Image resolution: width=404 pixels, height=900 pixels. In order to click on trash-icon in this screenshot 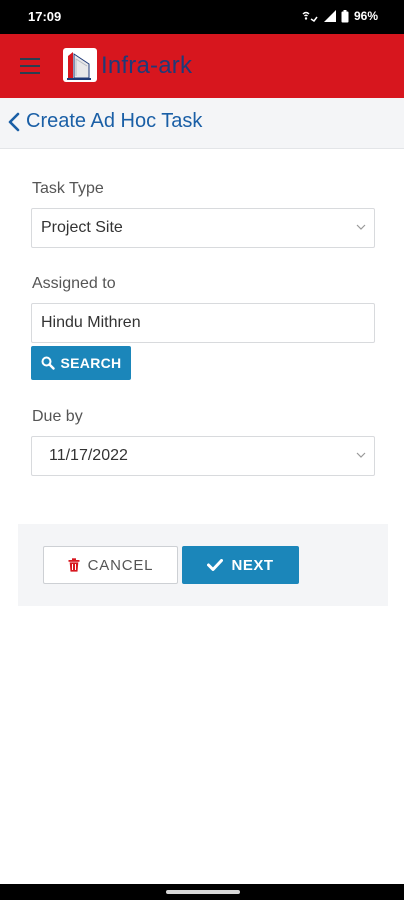, I will do `click(74, 565)`.